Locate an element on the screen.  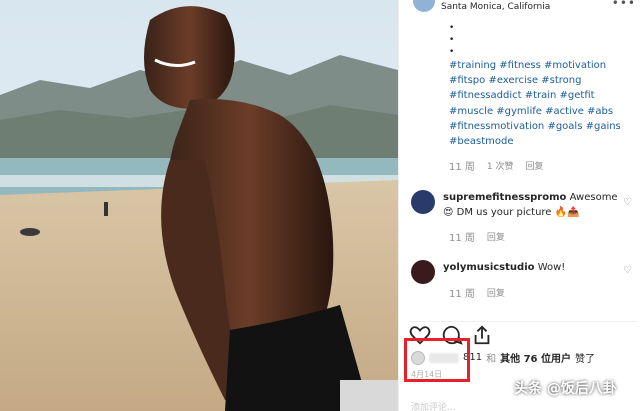
emoji-icon: 😍 is located at coordinates (448, 212).